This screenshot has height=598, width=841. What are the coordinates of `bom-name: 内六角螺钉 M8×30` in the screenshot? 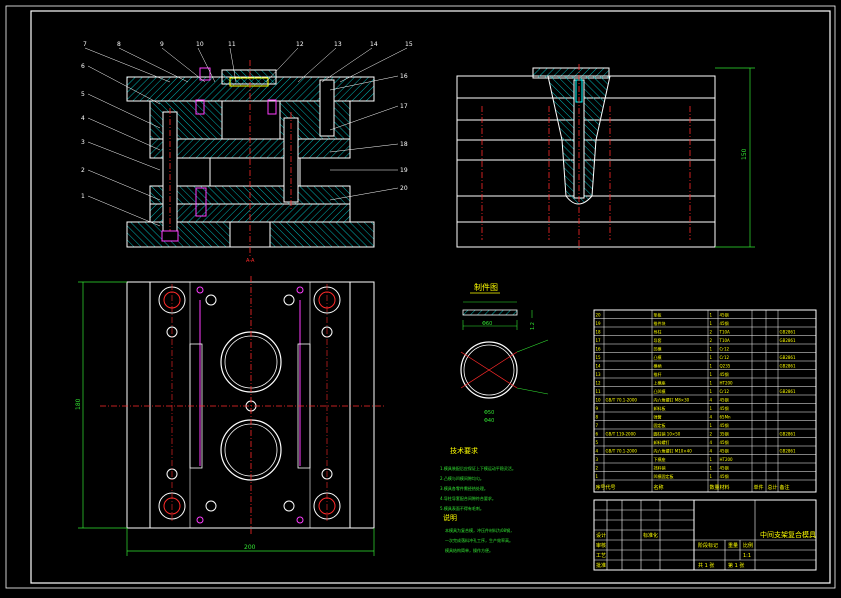 It's located at (672, 400).